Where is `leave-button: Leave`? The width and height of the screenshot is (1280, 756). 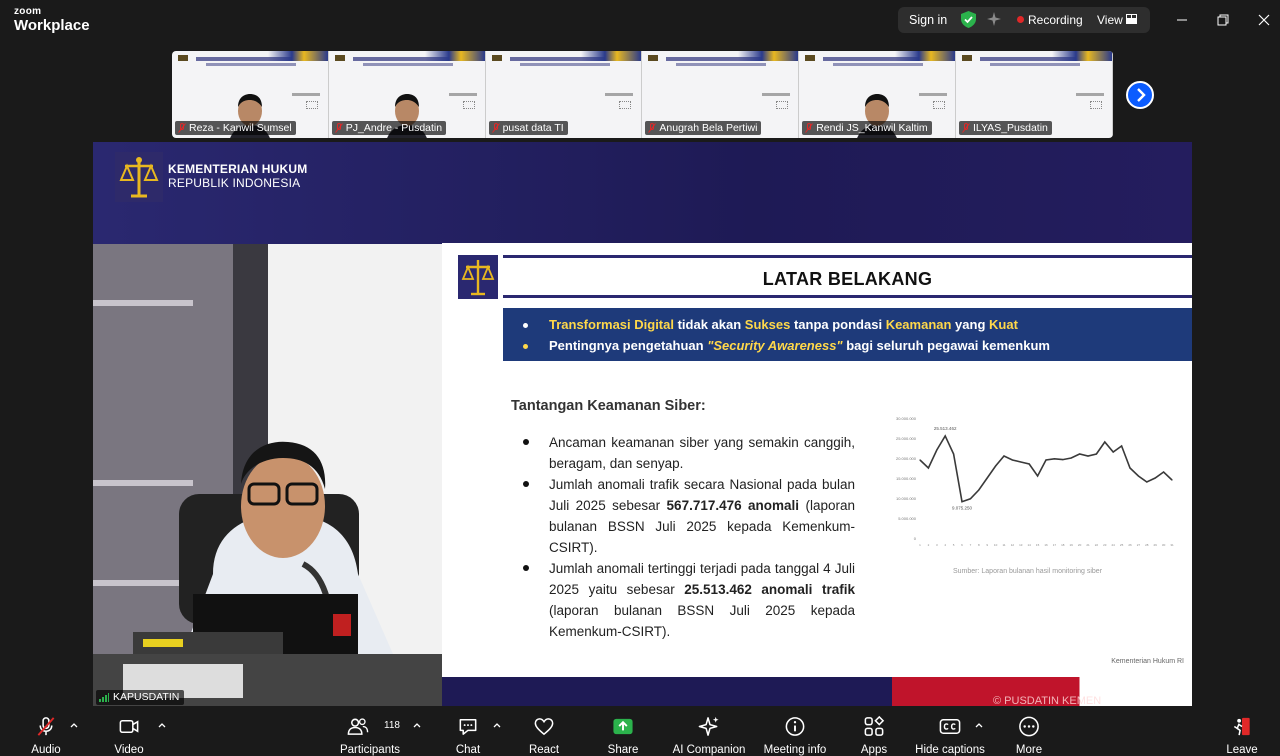 leave-button: Leave is located at coordinates (1242, 732).